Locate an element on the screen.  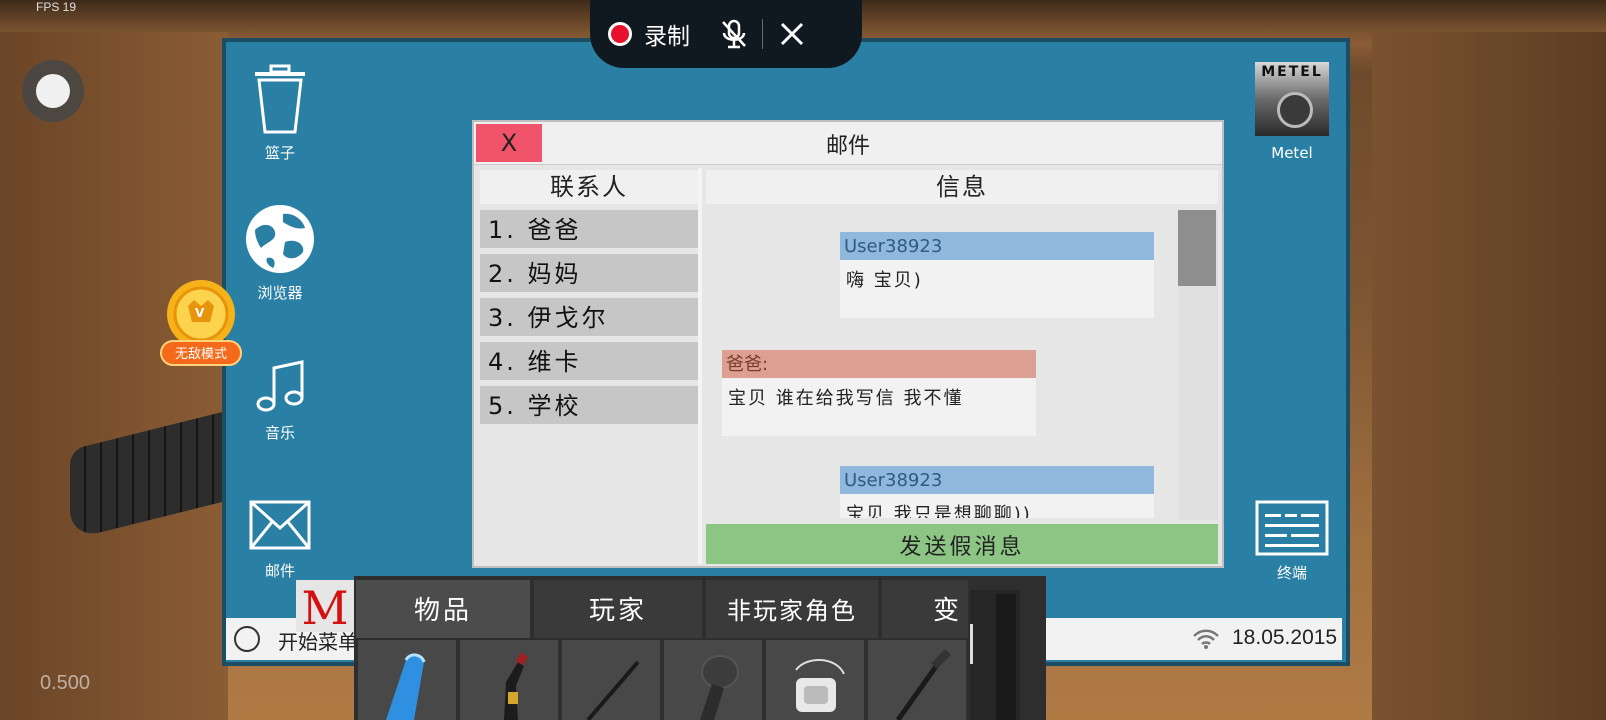
bottle-icon is located at coordinates (516, 686).